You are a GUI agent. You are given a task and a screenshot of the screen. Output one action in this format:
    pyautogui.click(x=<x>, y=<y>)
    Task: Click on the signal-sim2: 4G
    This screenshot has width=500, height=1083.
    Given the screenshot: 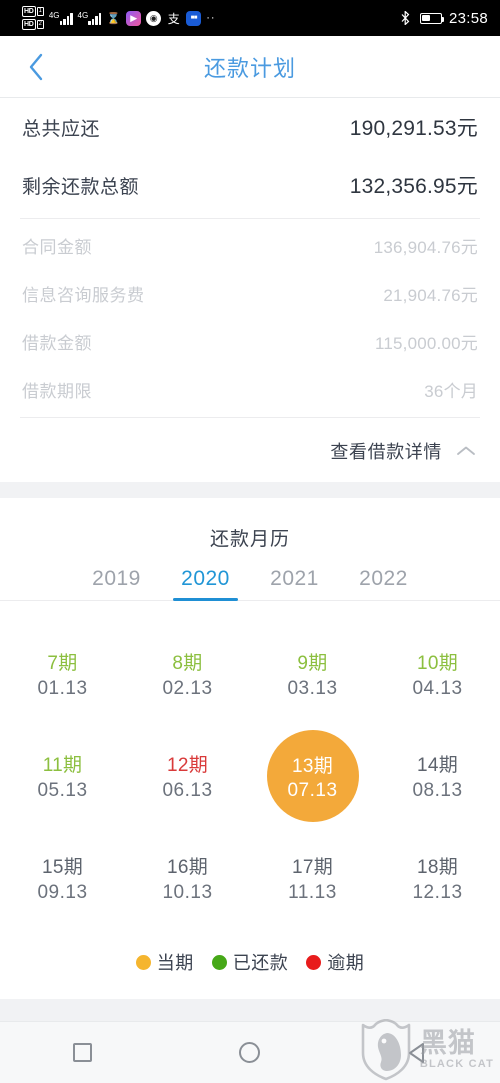 What is the action you would take?
    pyautogui.click(x=89, y=17)
    